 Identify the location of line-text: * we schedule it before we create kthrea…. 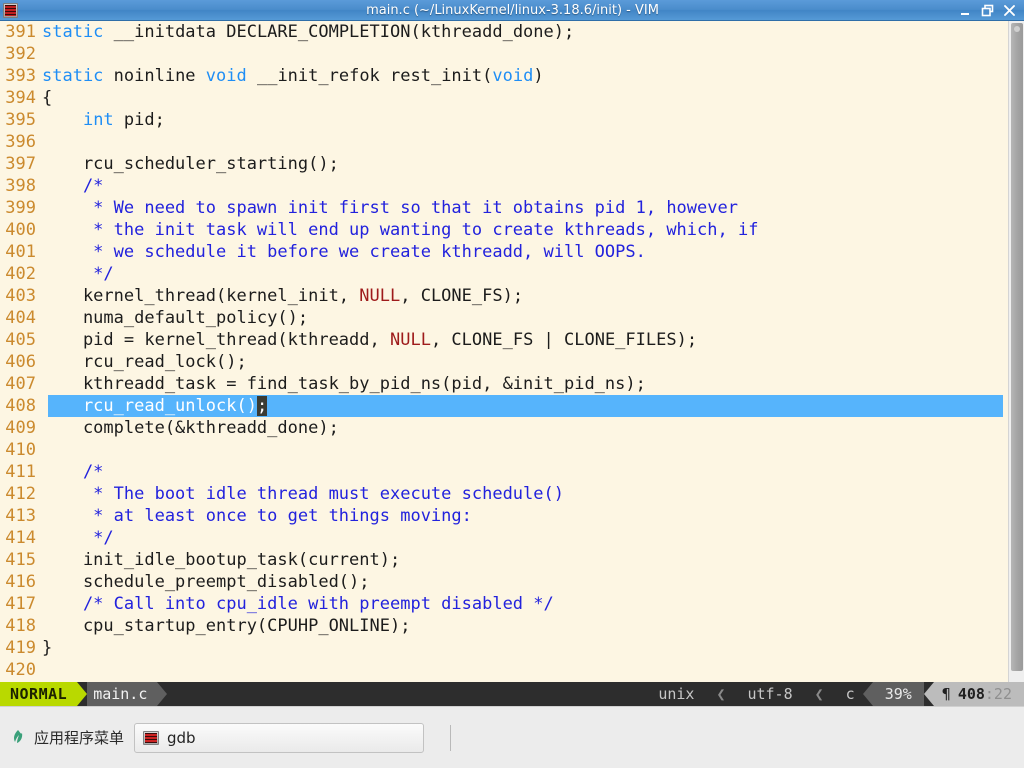
(344, 252).